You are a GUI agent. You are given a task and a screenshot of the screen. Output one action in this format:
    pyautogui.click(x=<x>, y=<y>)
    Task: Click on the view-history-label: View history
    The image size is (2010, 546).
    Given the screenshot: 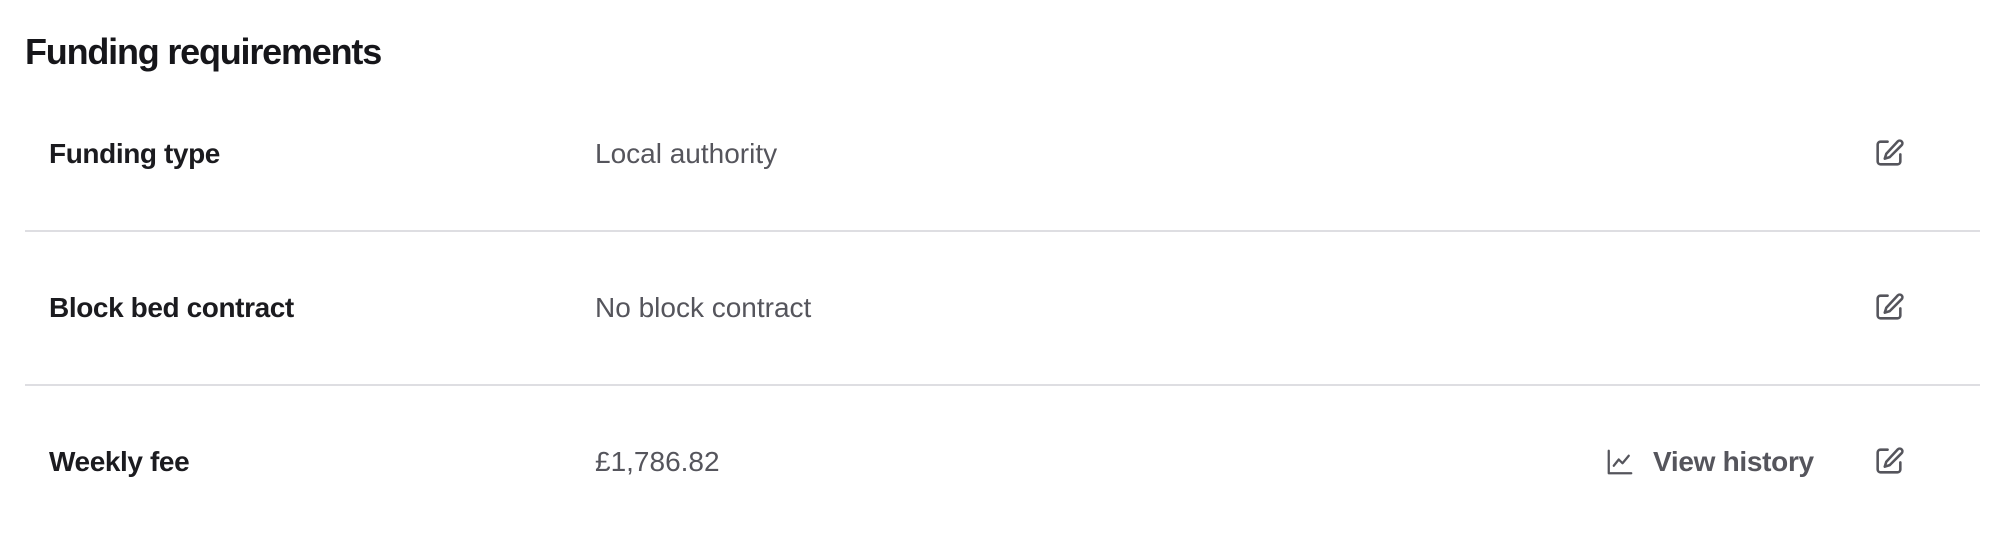 What is the action you would take?
    pyautogui.click(x=1733, y=461)
    